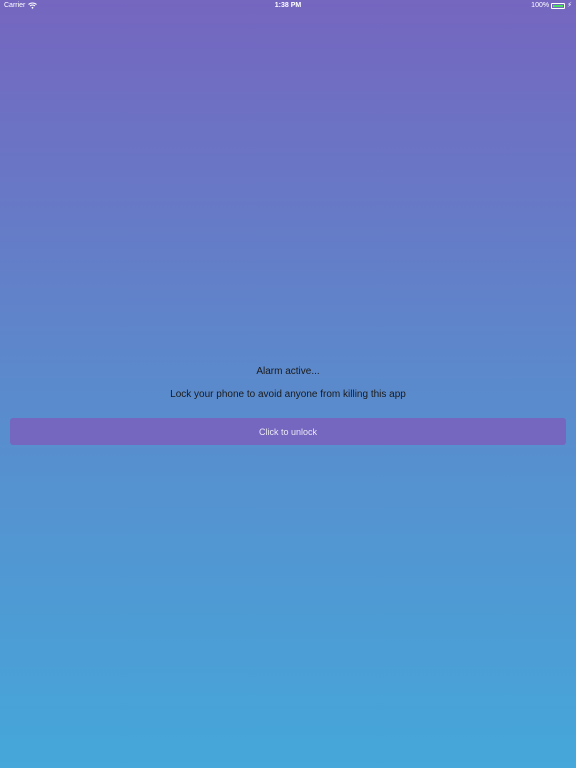 This screenshot has width=576, height=768. I want to click on status-bar: Carrier 1:38 PM 100% ⚡︎, so click(288, 6).